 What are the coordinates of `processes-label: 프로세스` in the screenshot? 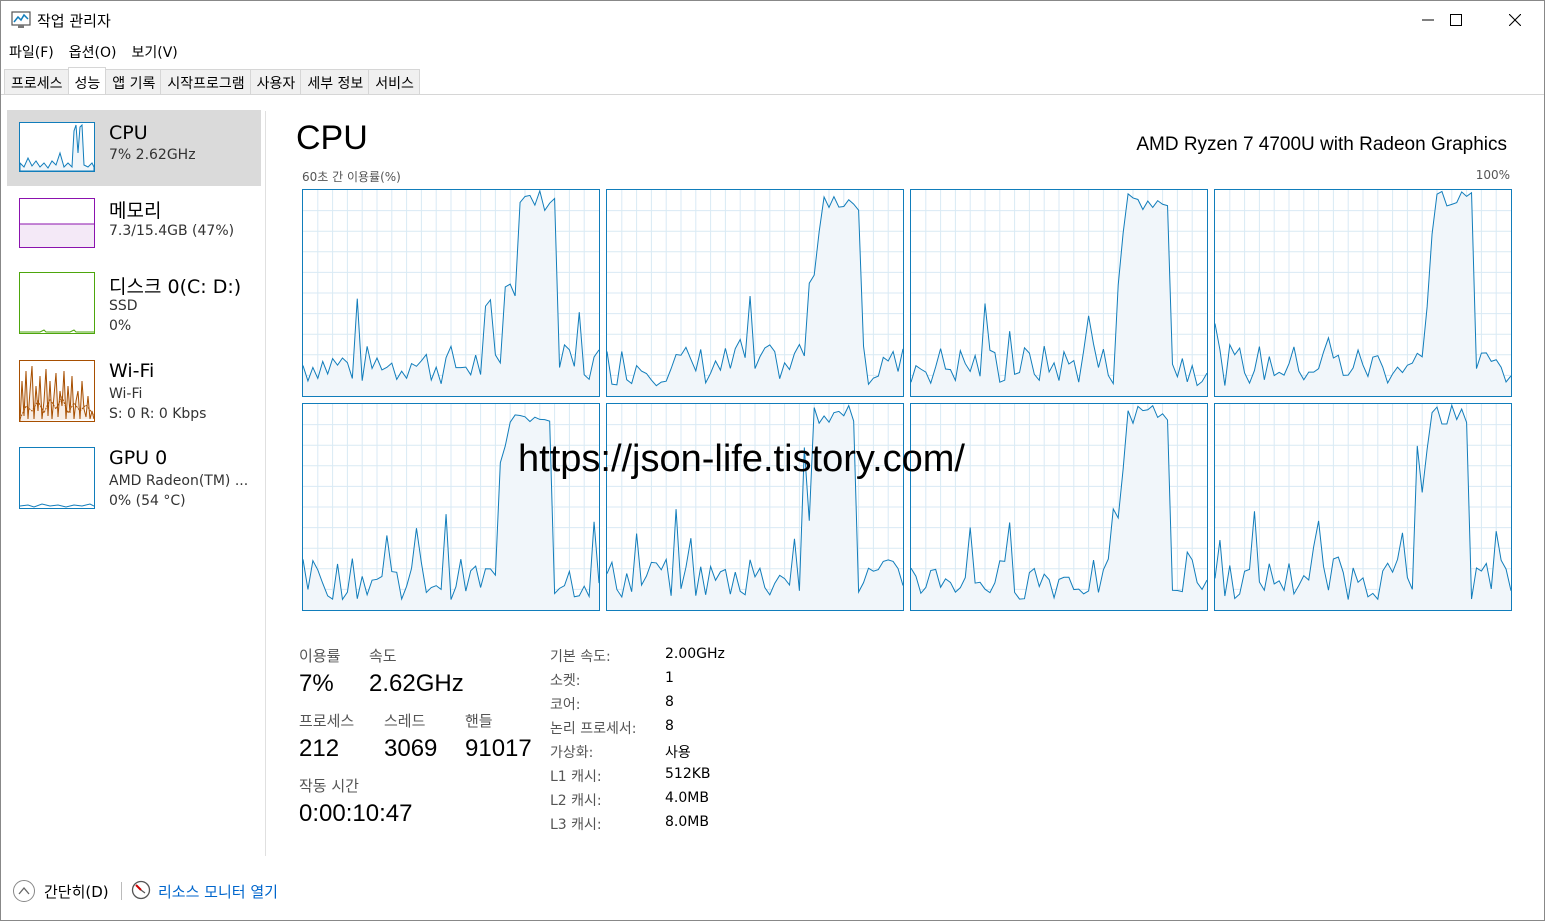 It's located at (327, 721).